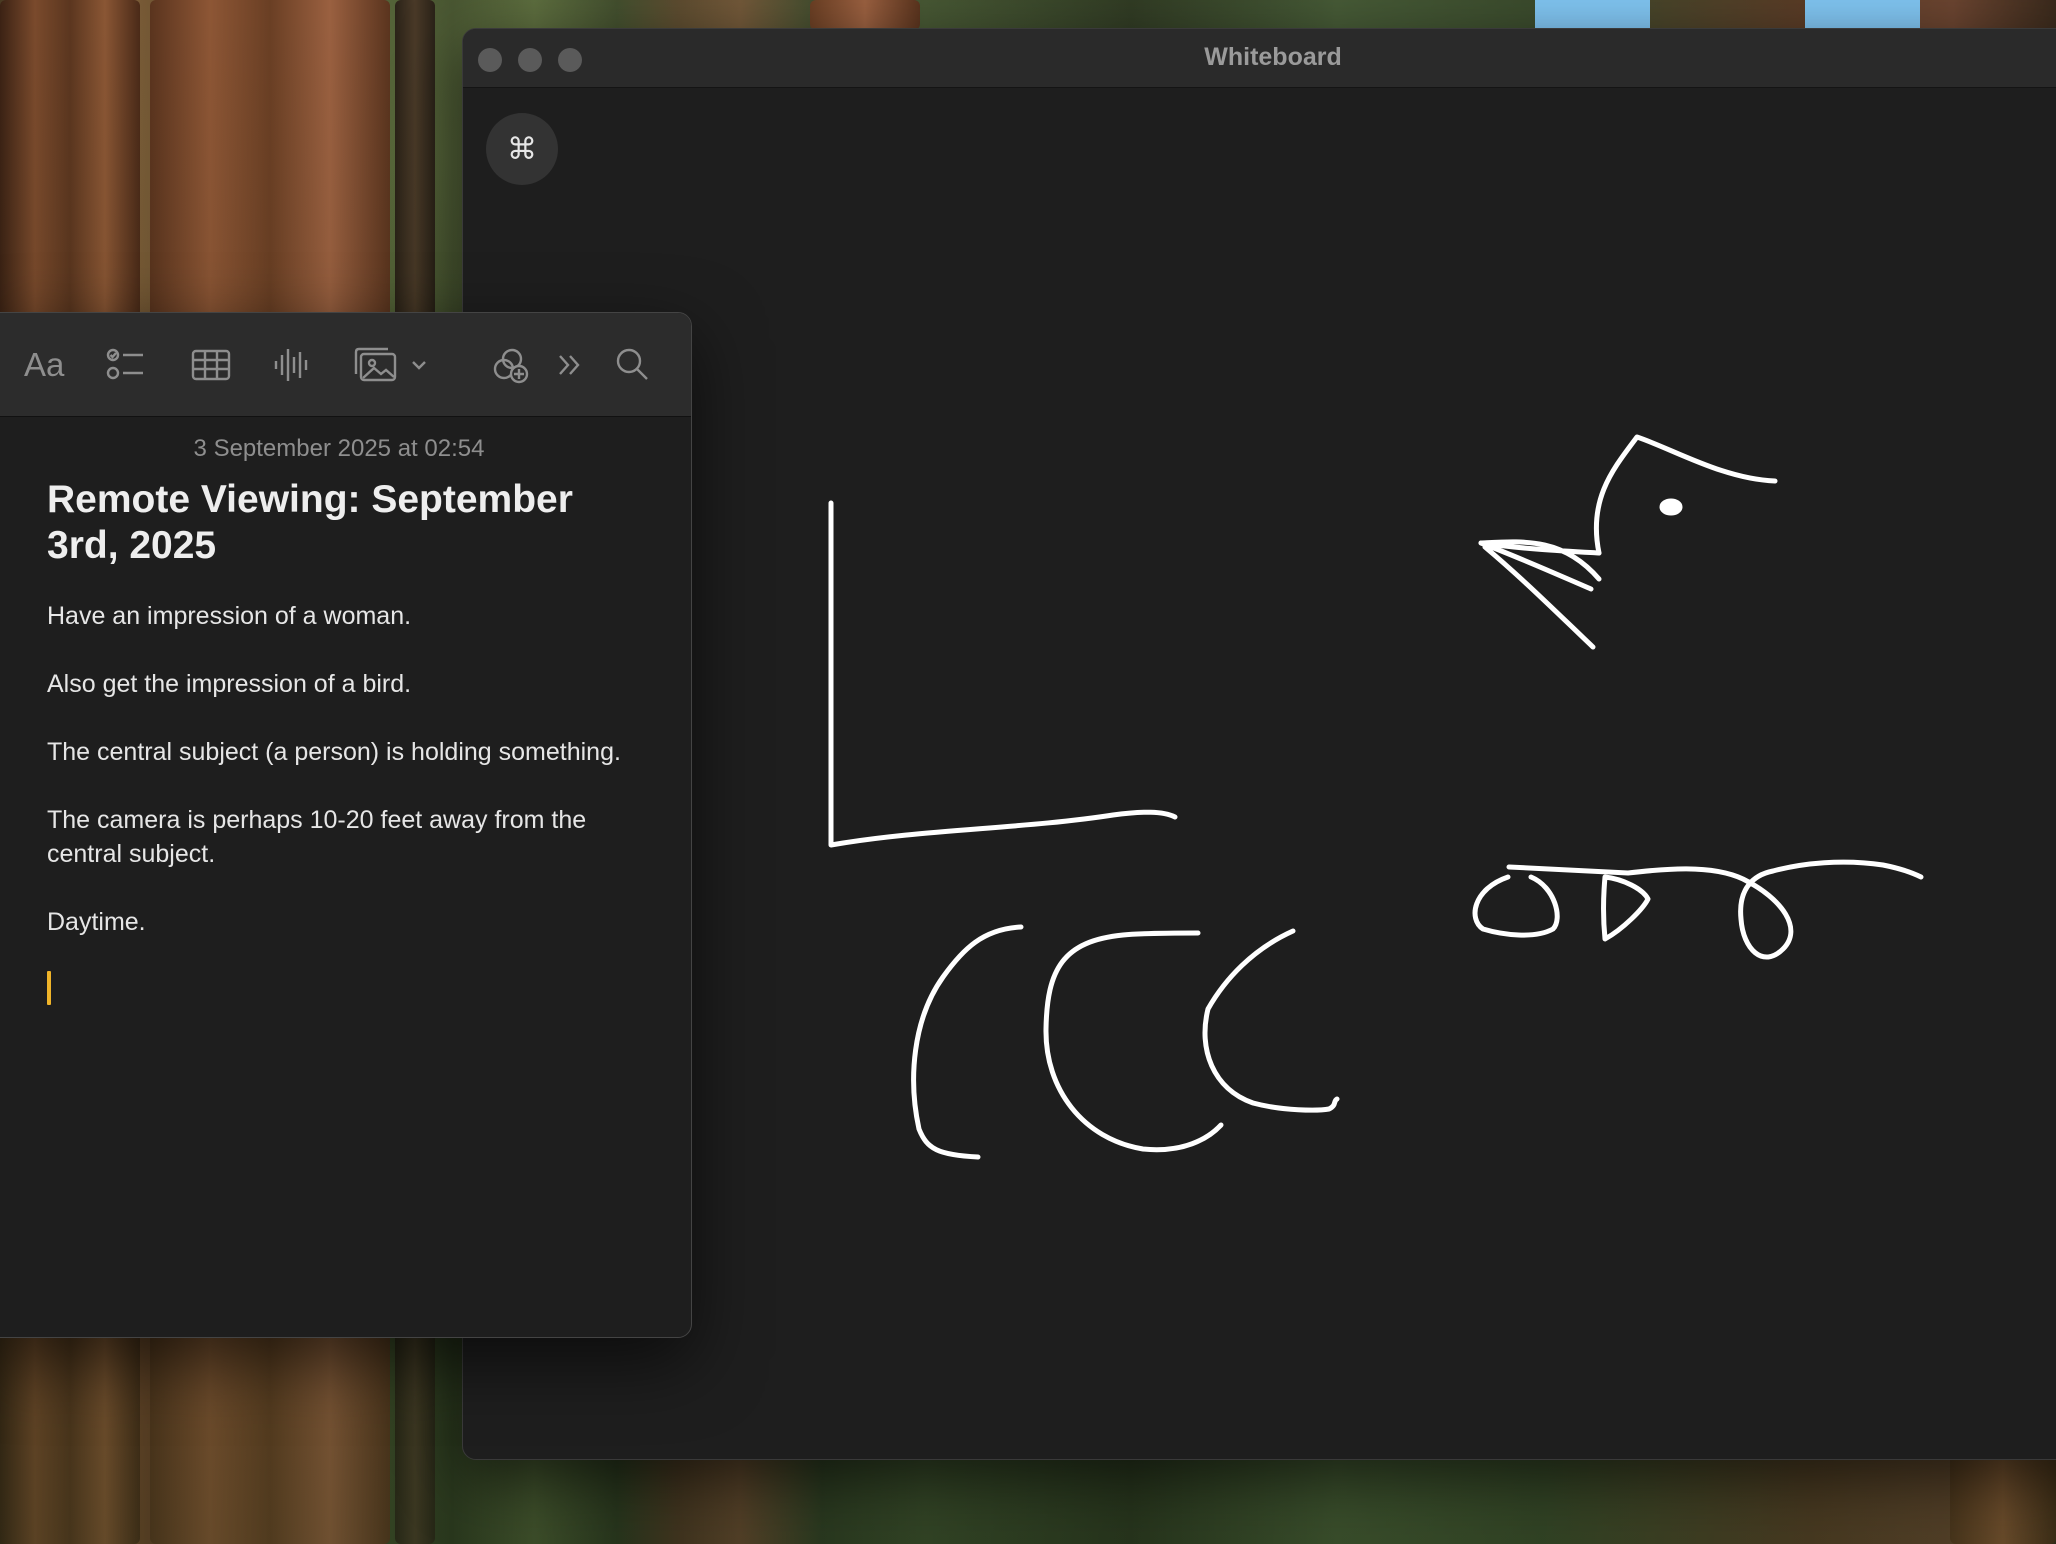 This screenshot has width=2056, height=1544. What do you see at coordinates (44, 365) in the screenshot?
I see `format-button: Aa` at bounding box center [44, 365].